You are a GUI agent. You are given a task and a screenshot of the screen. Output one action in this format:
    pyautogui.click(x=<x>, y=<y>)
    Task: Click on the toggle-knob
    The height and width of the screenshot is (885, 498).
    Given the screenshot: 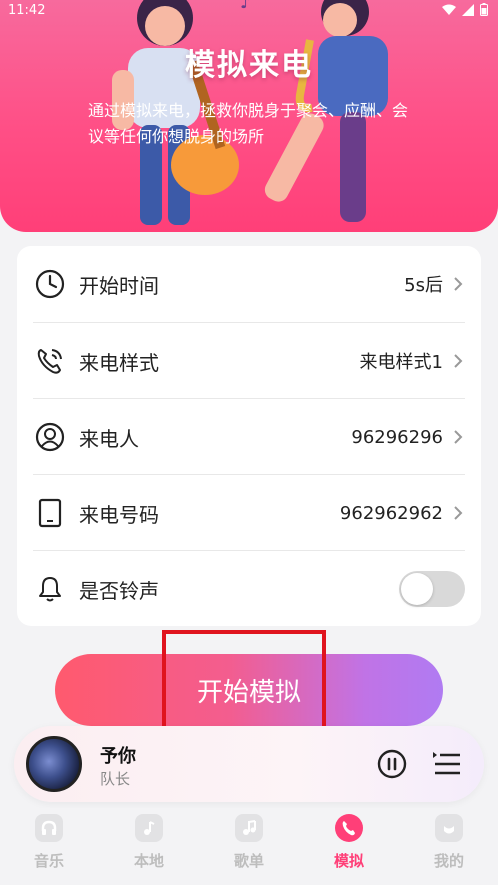 What is the action you would take?
    pyautogui.click(x=417, y=589)
    